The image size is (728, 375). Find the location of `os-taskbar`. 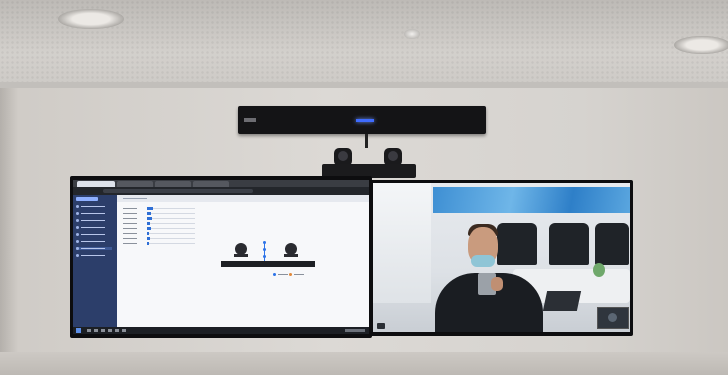

os-taskbar is located at coordinates (221, 330).